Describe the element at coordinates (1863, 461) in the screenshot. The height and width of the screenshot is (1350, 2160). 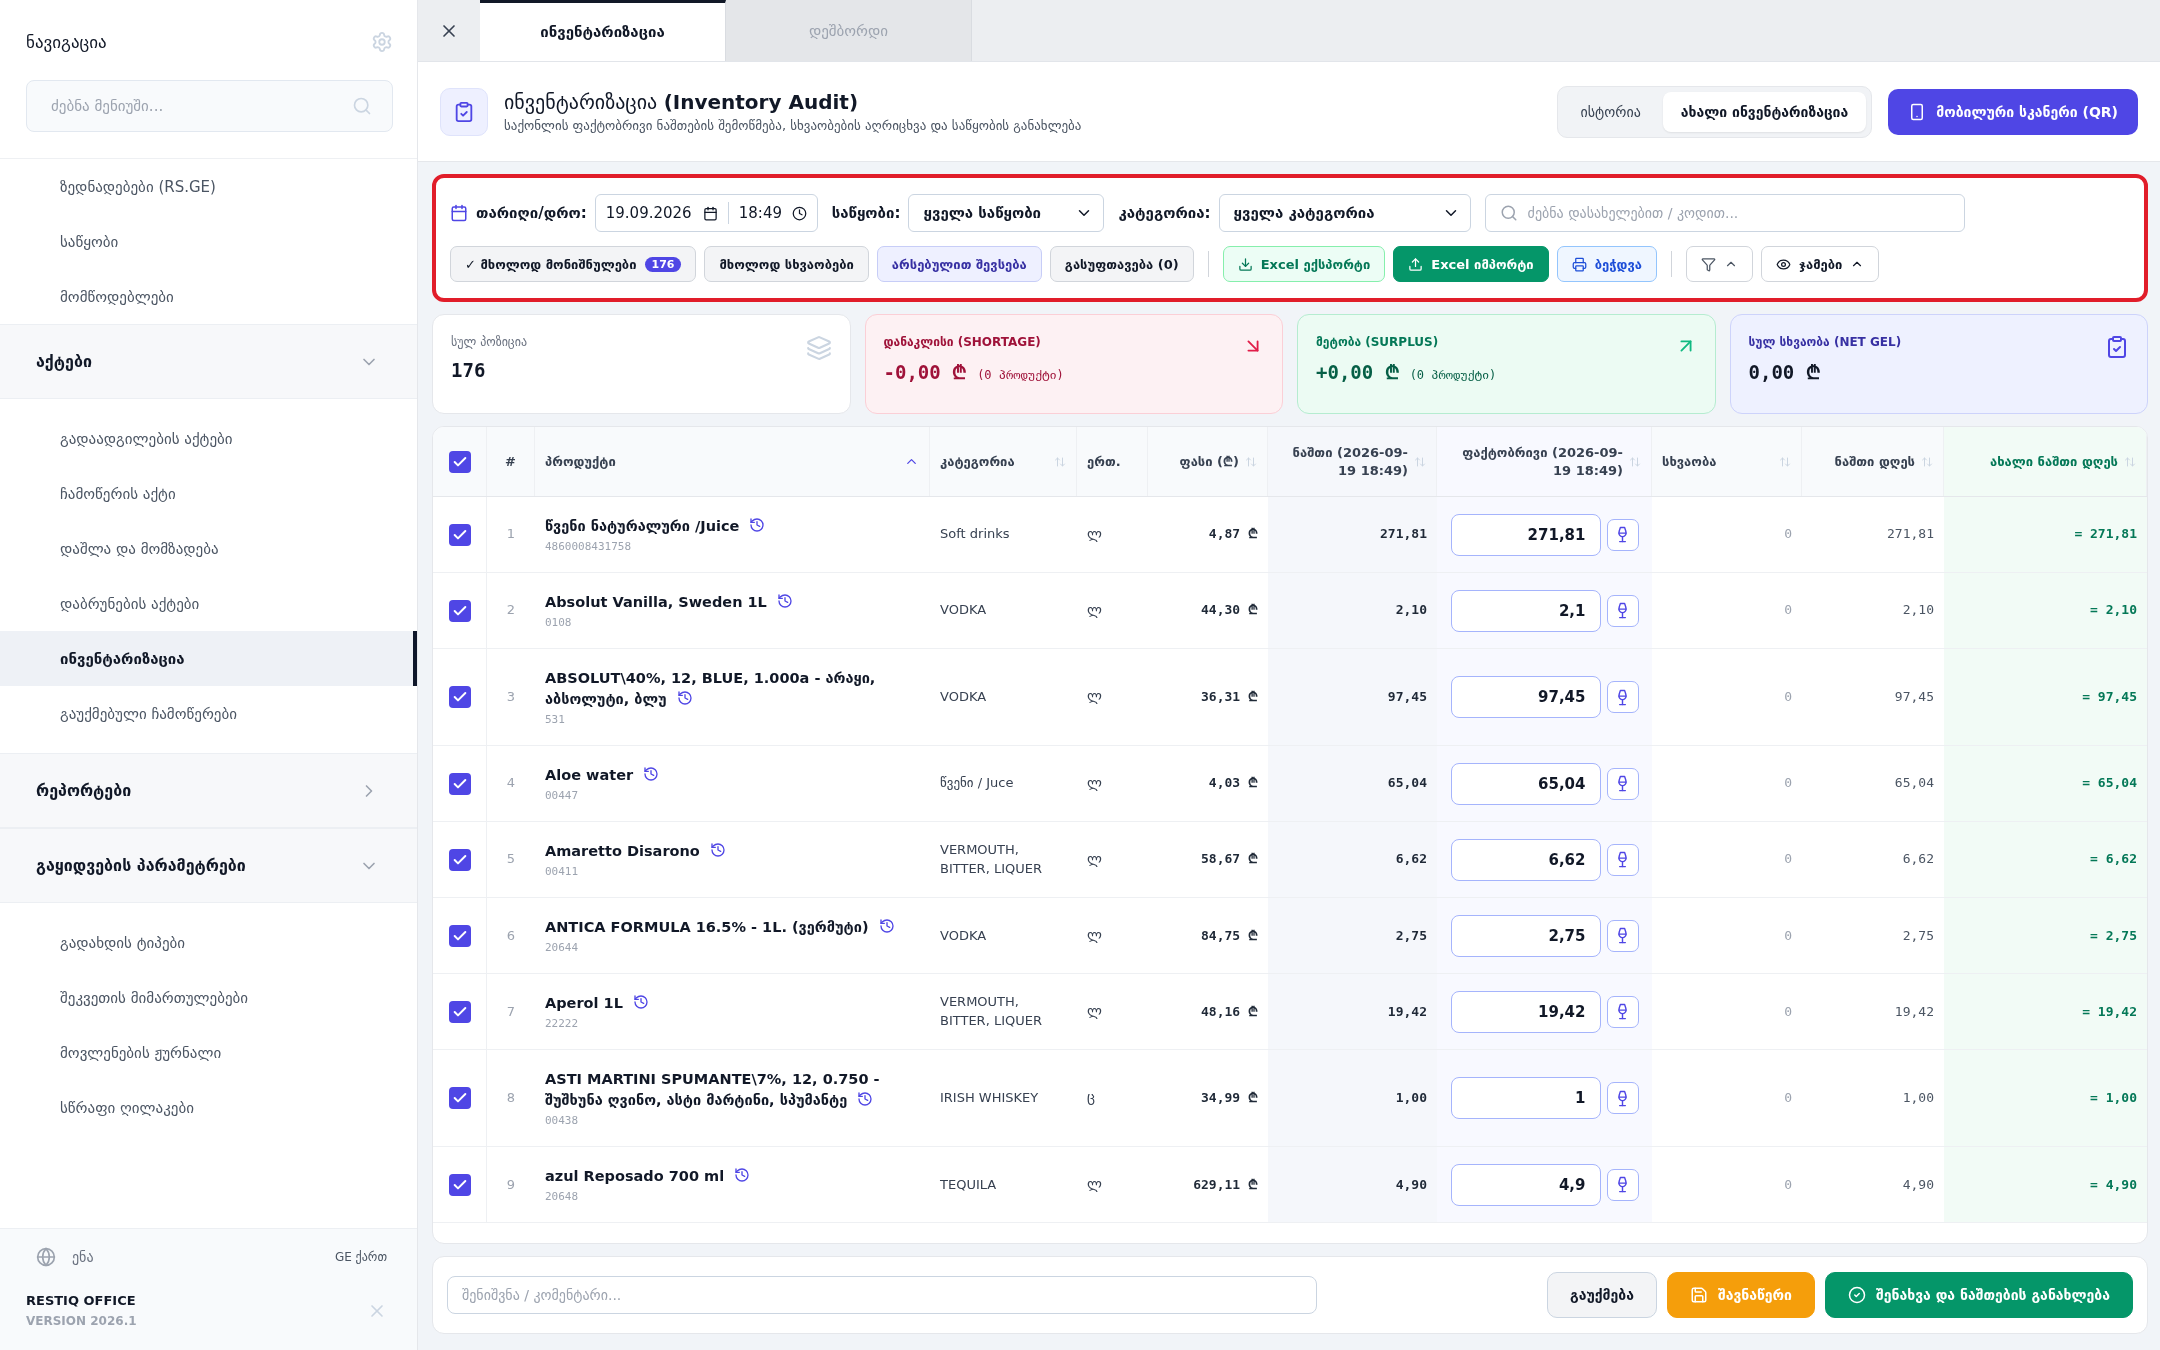
I see `column-header: ნაშთი დღეს` at that location.